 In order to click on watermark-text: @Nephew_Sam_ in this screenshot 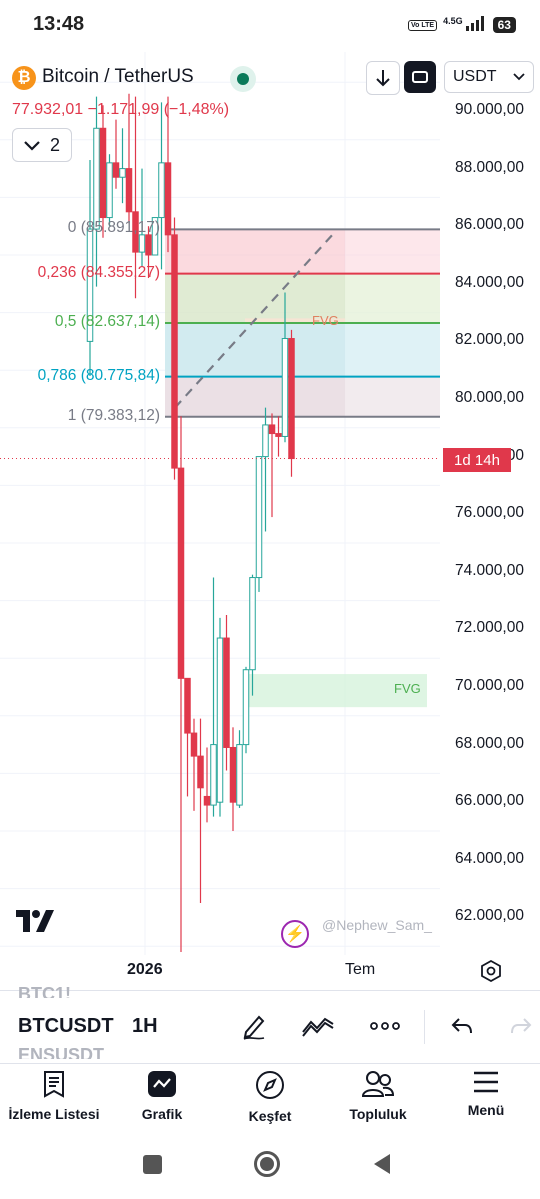, I will do `click(377, 925)`.